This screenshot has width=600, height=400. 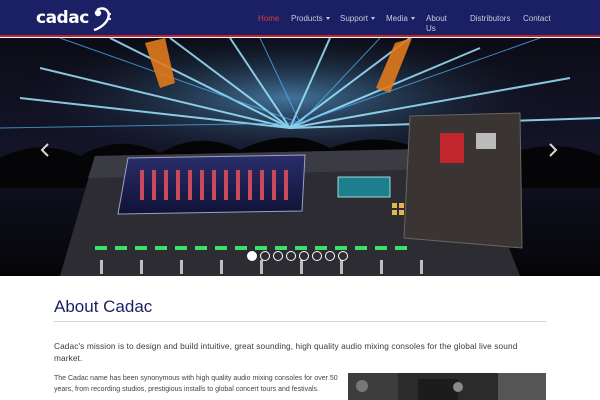 What do you see at coordinates (397, 18) in the screenshot?
I see `nav-label: Media` at bounding box center [397, 18].